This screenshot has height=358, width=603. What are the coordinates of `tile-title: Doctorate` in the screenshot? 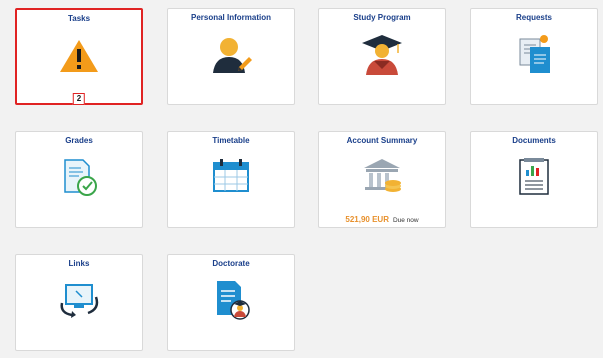 It's located at (231, 263).